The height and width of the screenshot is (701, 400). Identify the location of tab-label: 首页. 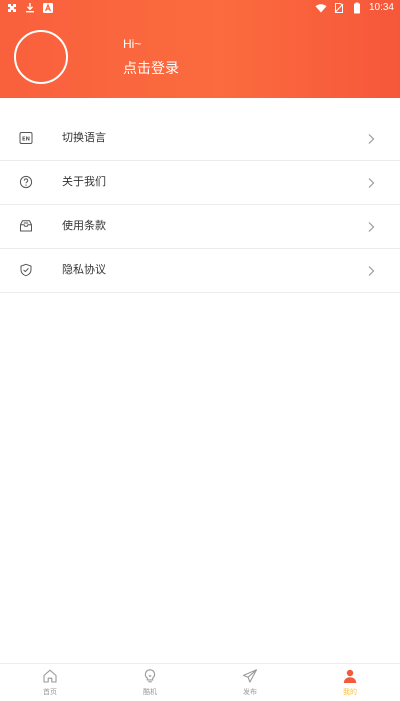
(50, 692).